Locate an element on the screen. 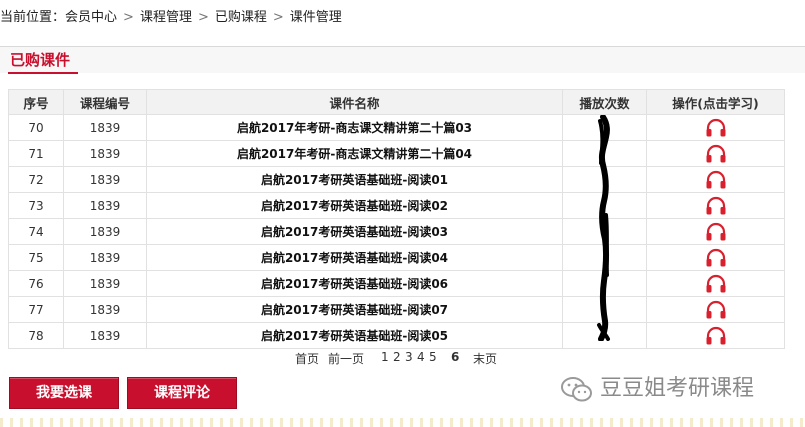 The height and width of the screenshot is (427, 805). cell-courseware-name: 启航2017年考研-商志课文精讲第二十篇03 is located at coordinates (354, 127).